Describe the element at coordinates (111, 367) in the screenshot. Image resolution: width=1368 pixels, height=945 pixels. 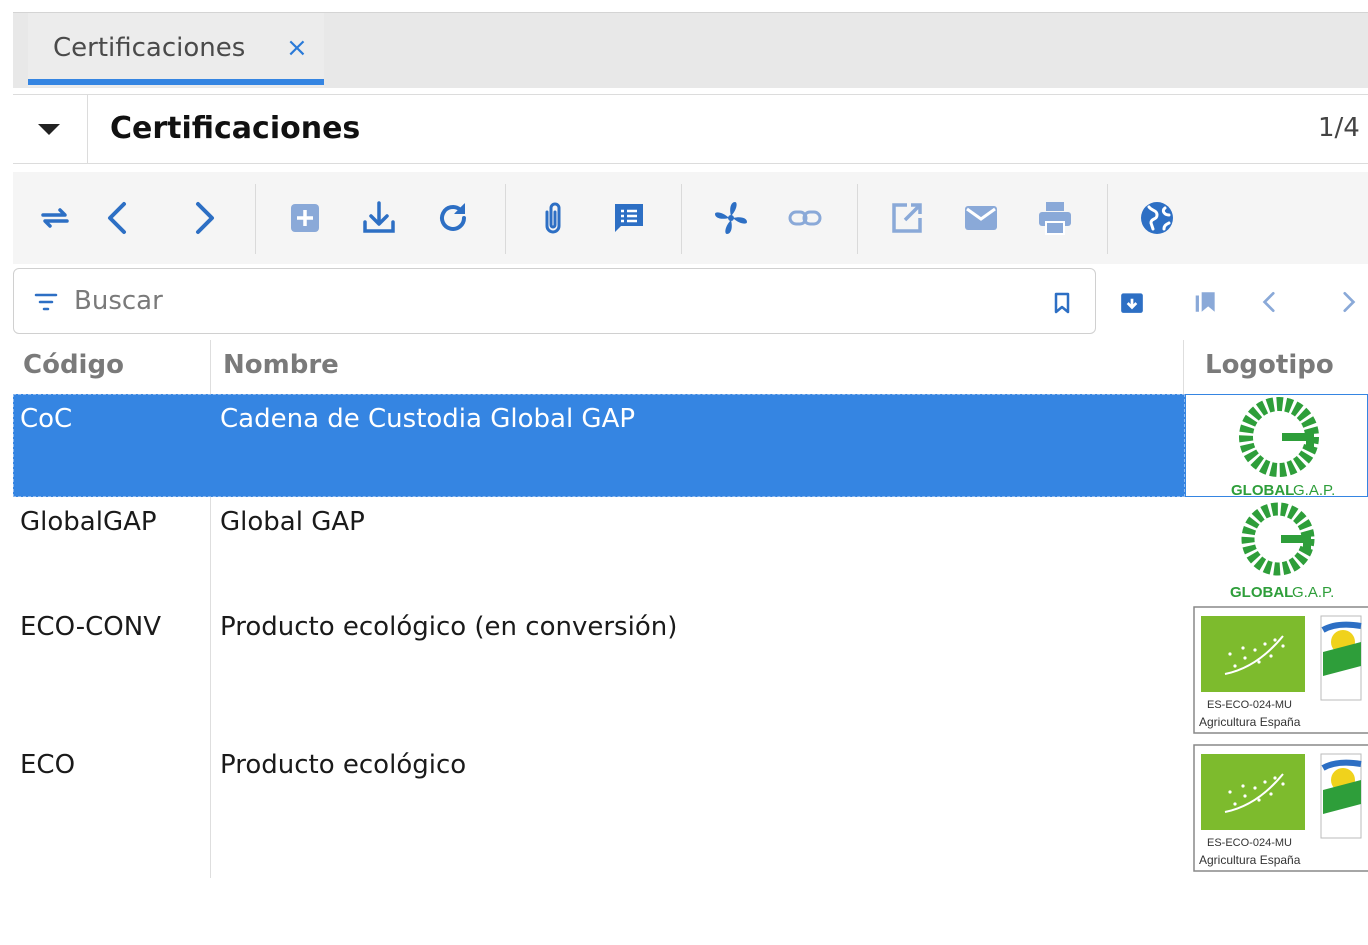
I see `column-header-codigo: Código` at that location.